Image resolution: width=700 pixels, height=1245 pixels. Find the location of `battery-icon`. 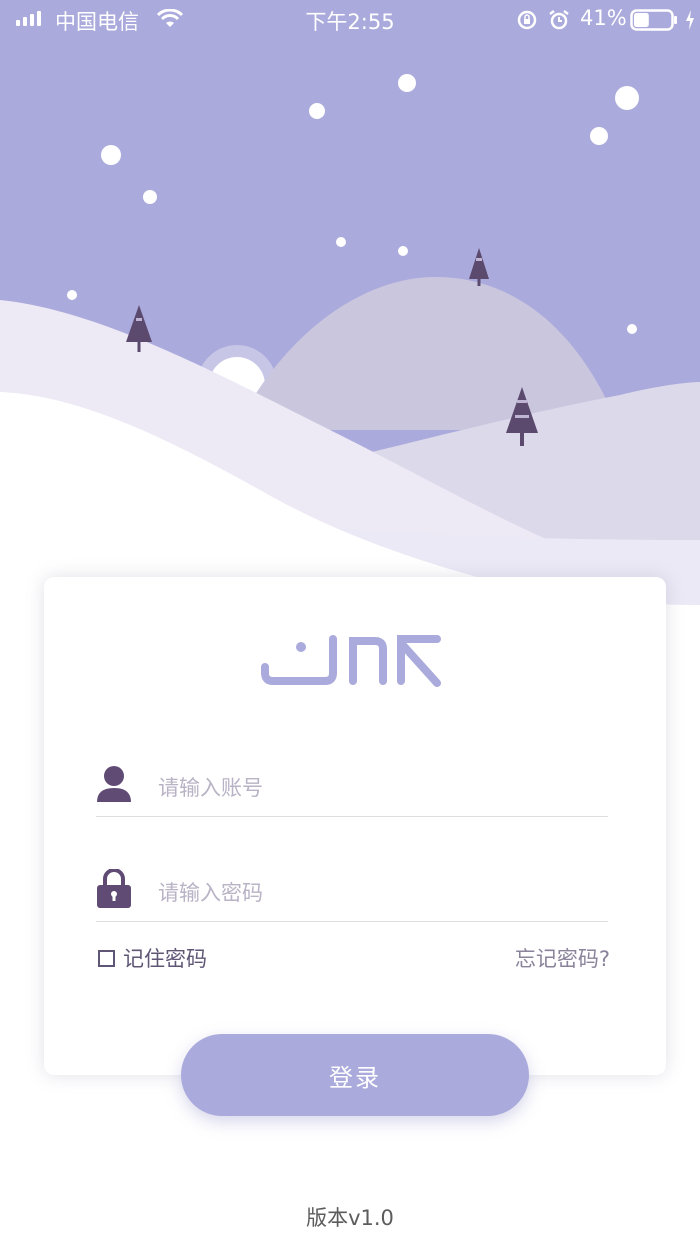

battery-icon is located at coordinates (653, 20).